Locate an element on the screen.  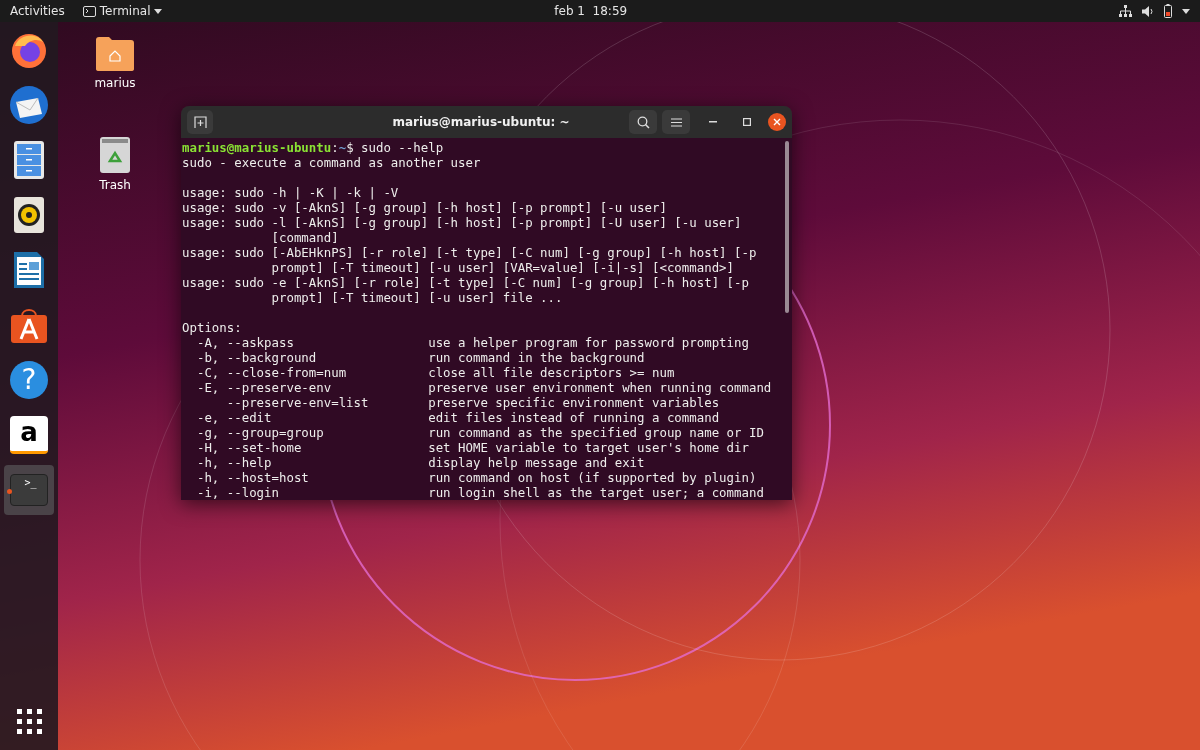
new-tab-button is located at coordinates (200, 122).